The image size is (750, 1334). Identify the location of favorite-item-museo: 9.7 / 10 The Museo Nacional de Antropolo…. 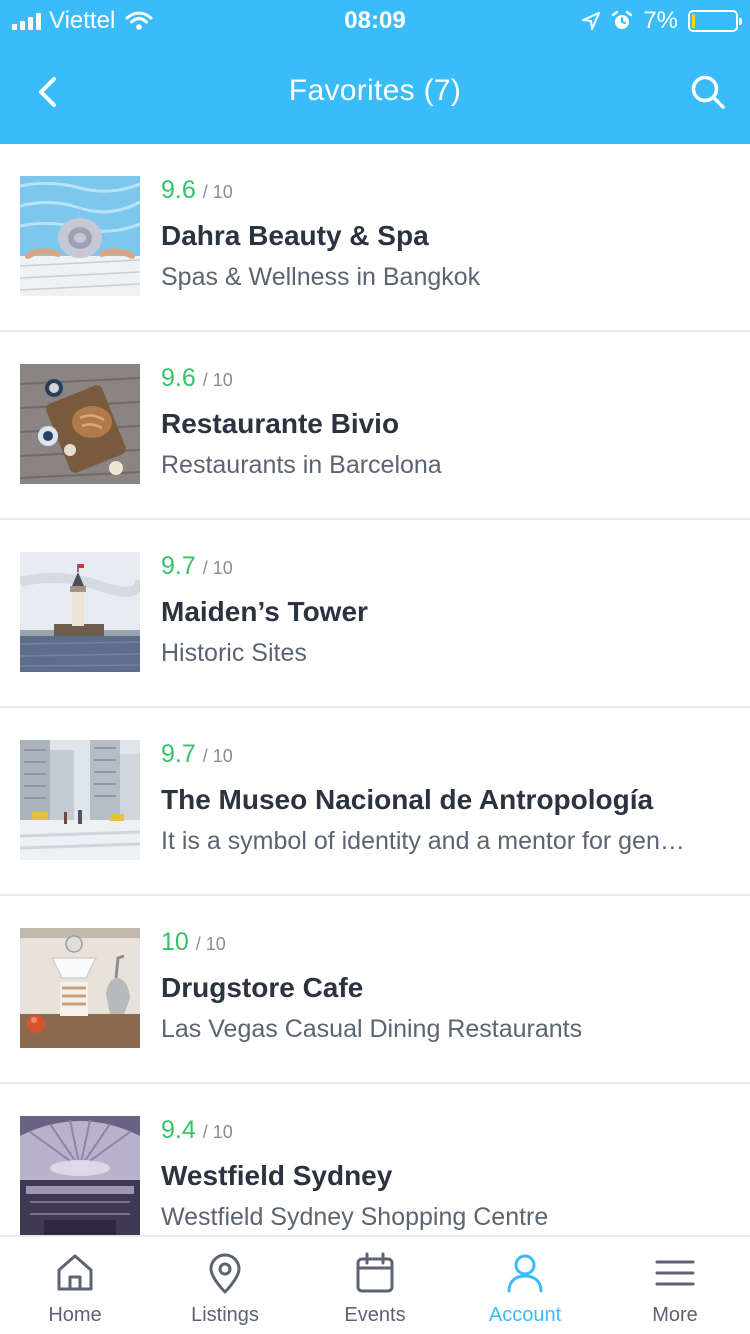
(375, 802).